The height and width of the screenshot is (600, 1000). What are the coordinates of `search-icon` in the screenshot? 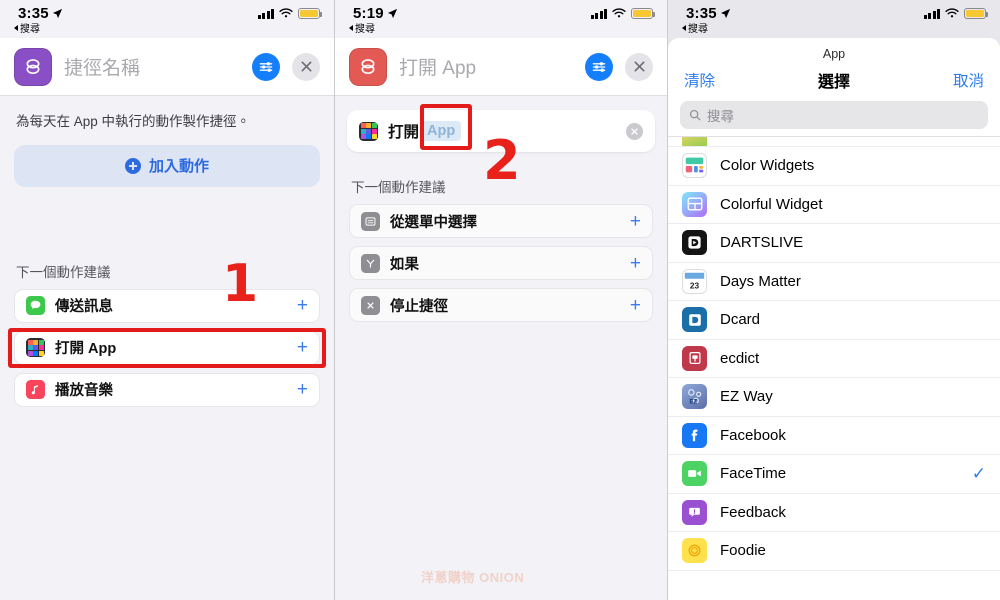 It's located at (695, 115).